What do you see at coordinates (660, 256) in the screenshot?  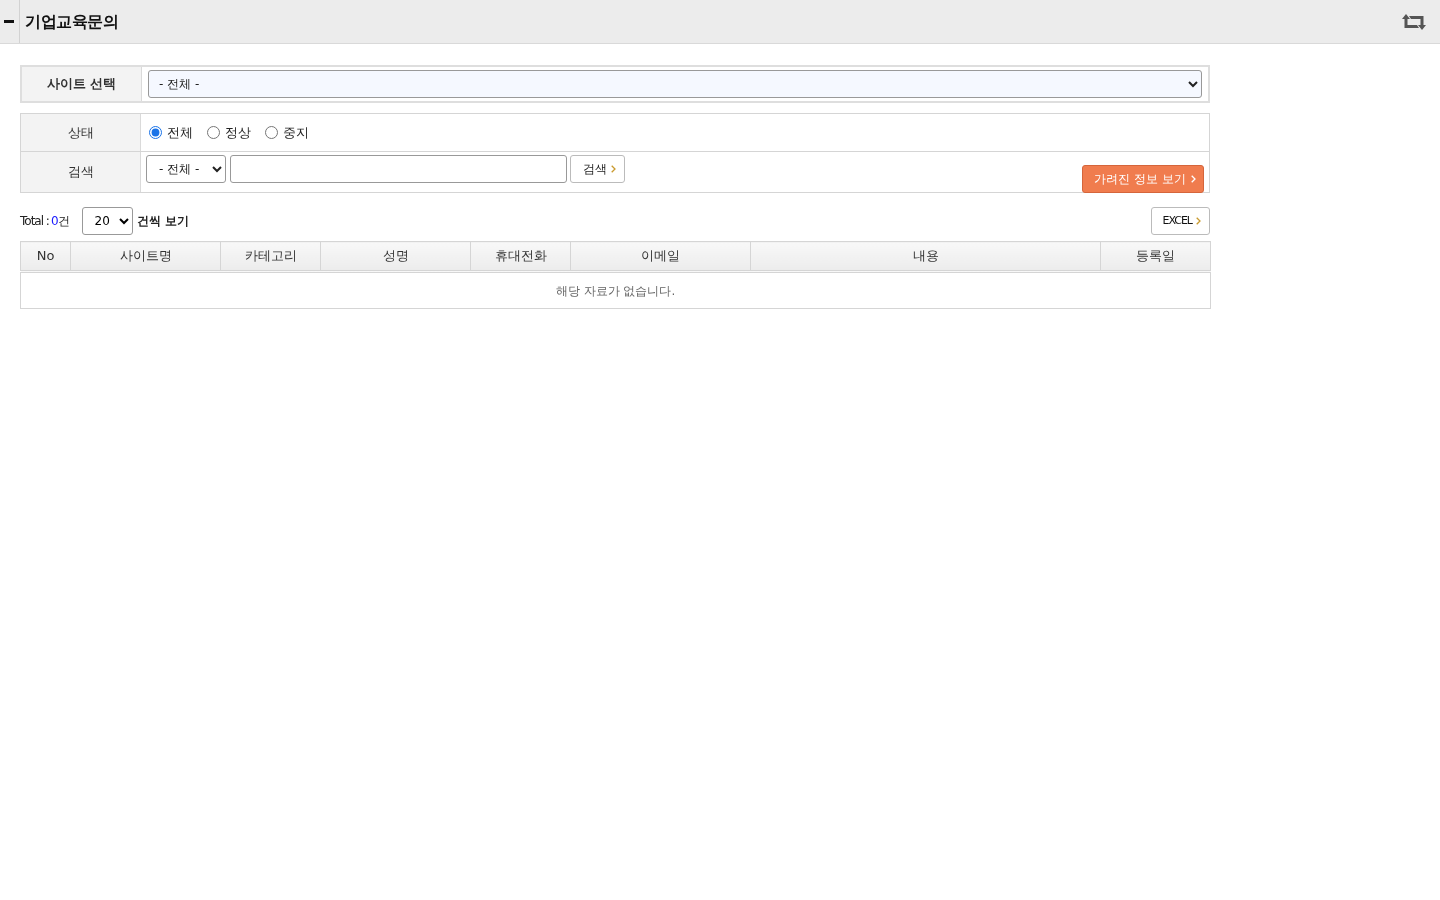 I see `column-header: 이메일` at bounding box center [660, 256].